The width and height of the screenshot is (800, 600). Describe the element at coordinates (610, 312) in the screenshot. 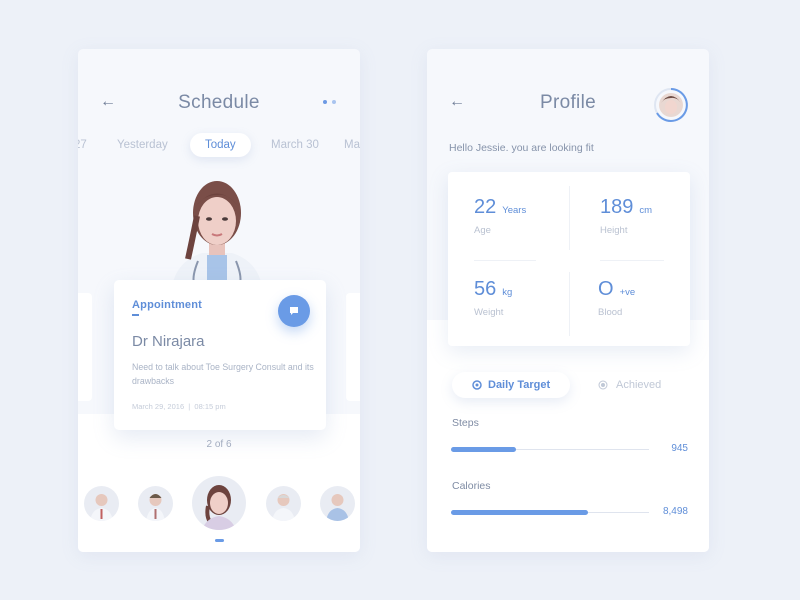

I see `stat-label: Blood` at that location.